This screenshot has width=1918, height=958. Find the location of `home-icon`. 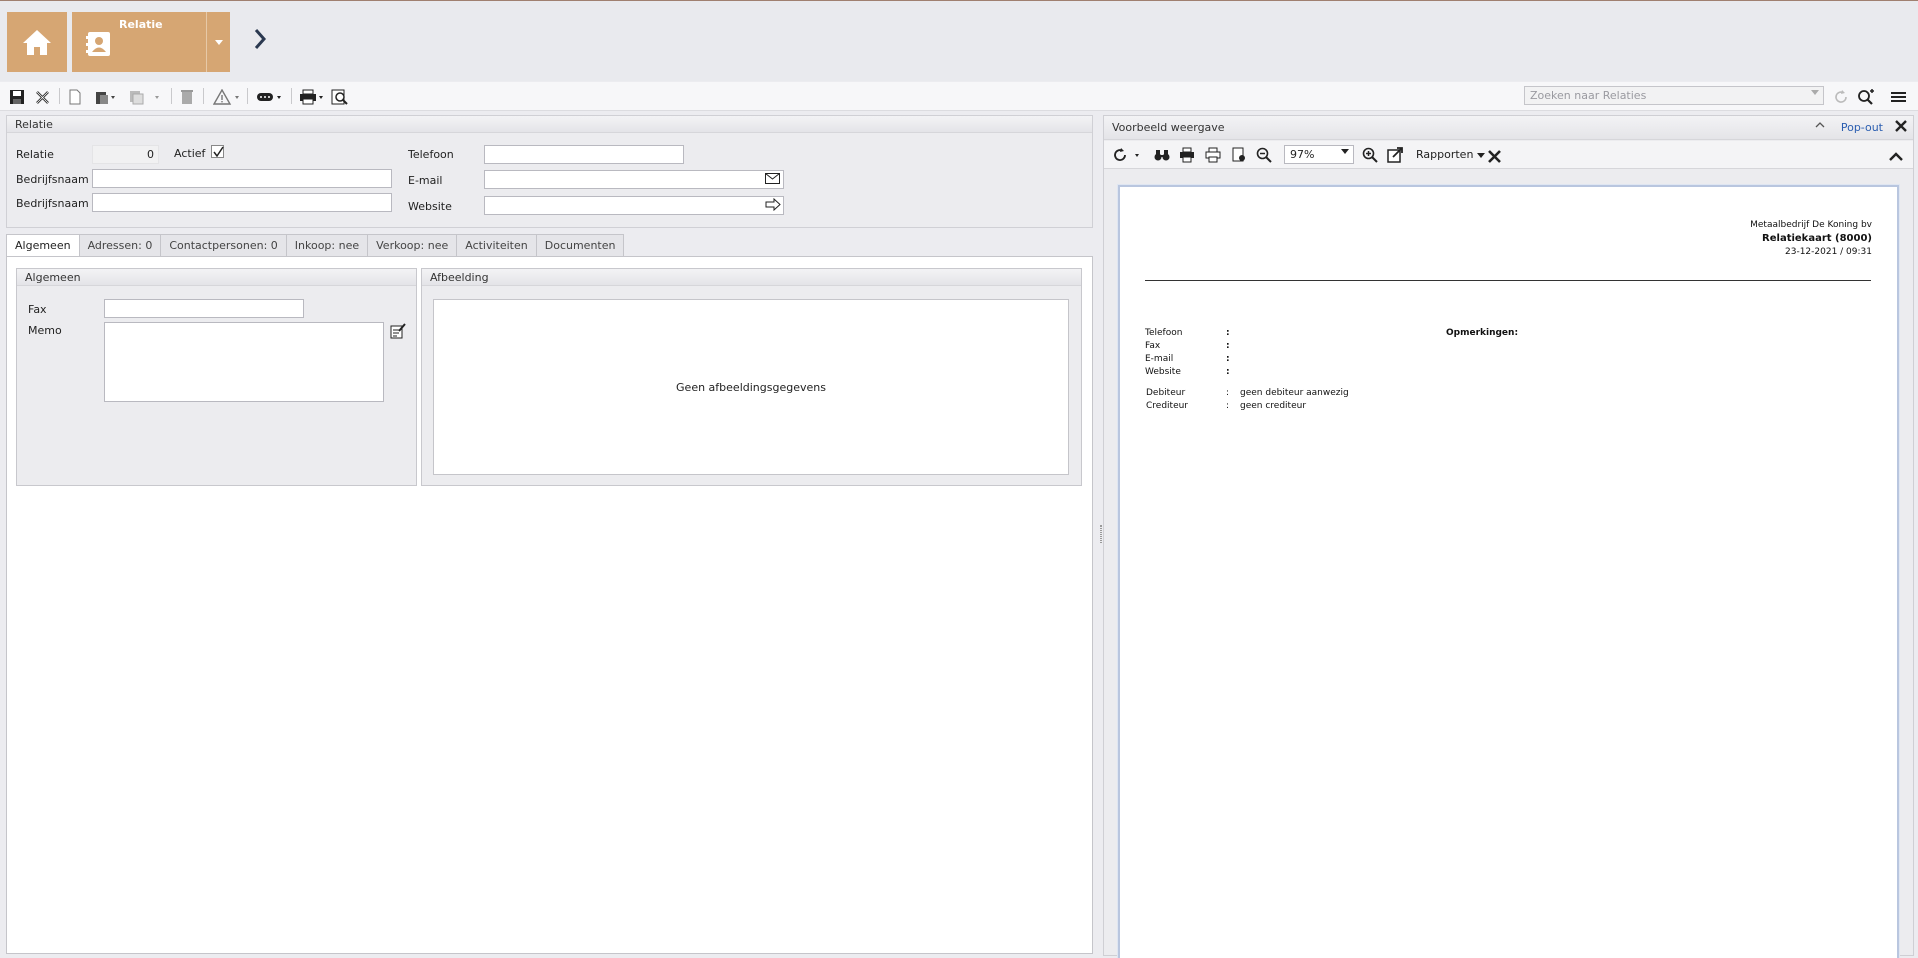

home-icon is located at coordinates (37, 42).